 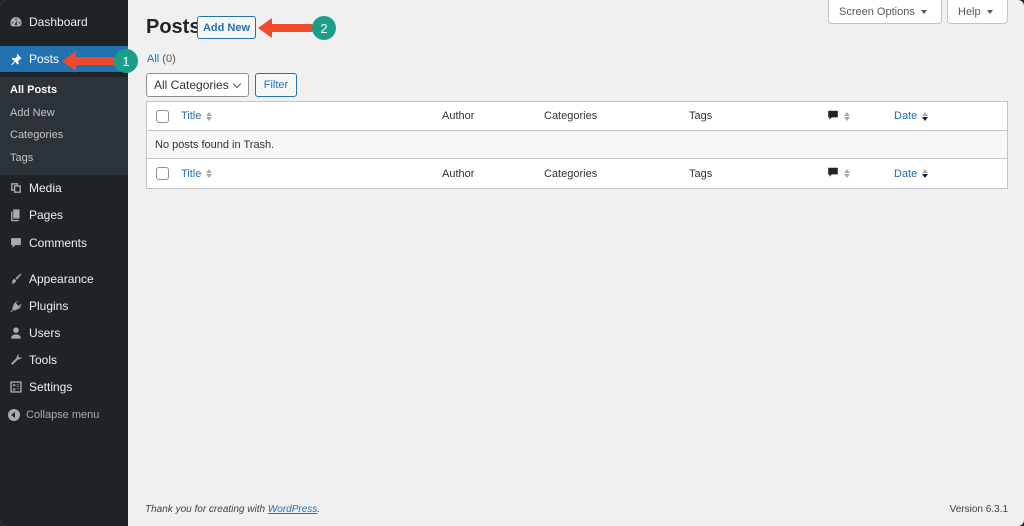 I want to click on annotation-badge-2: 2, so click(x=324, y=28).